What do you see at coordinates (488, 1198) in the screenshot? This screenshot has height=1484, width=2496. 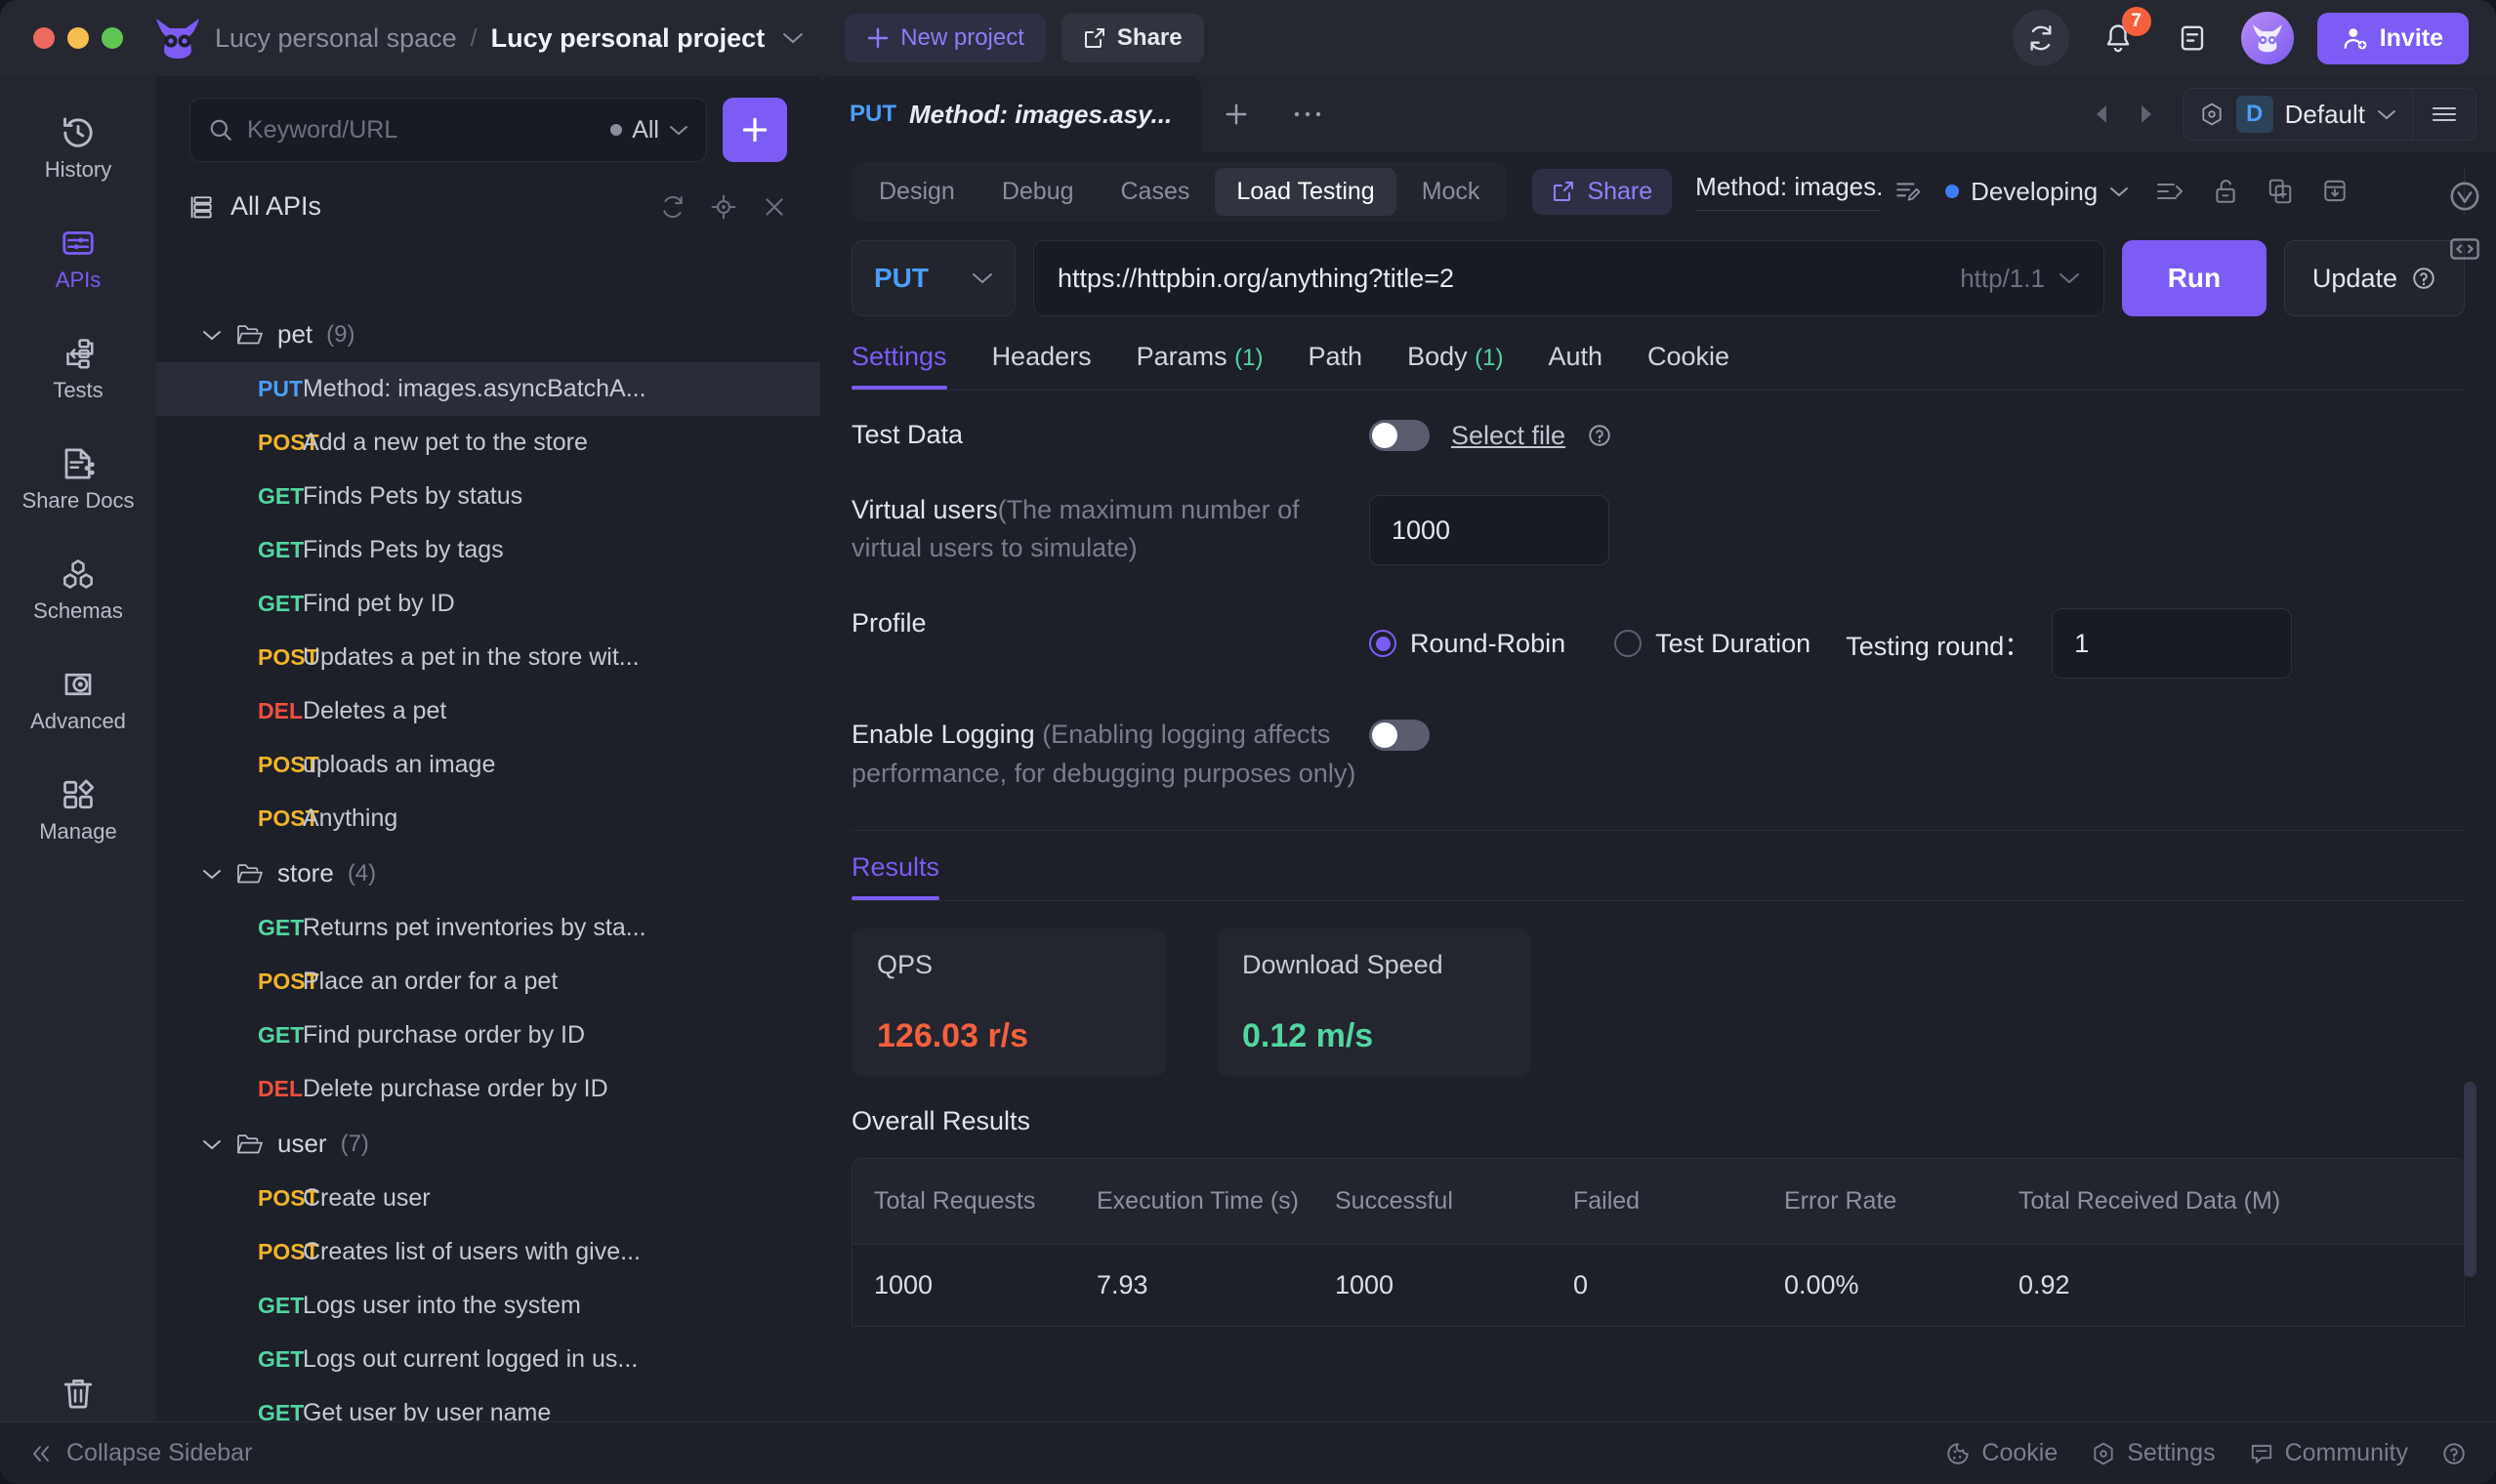 I see `api-list-item: POST Create user` at bounding box center [488, 1198].